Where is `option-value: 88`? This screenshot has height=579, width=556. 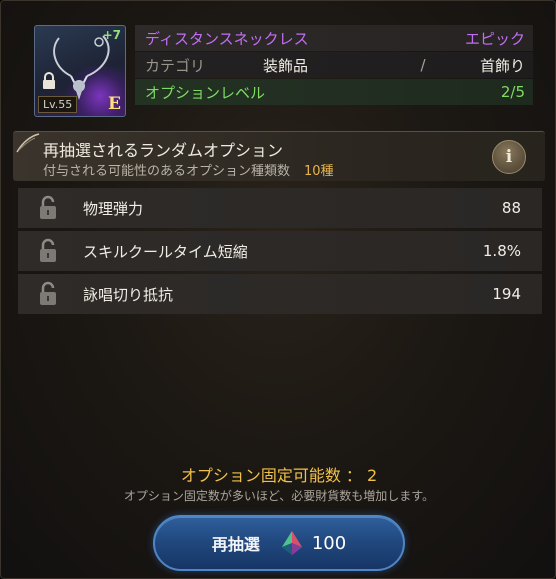 option-value: 88 is located at coordinates (511, 208).